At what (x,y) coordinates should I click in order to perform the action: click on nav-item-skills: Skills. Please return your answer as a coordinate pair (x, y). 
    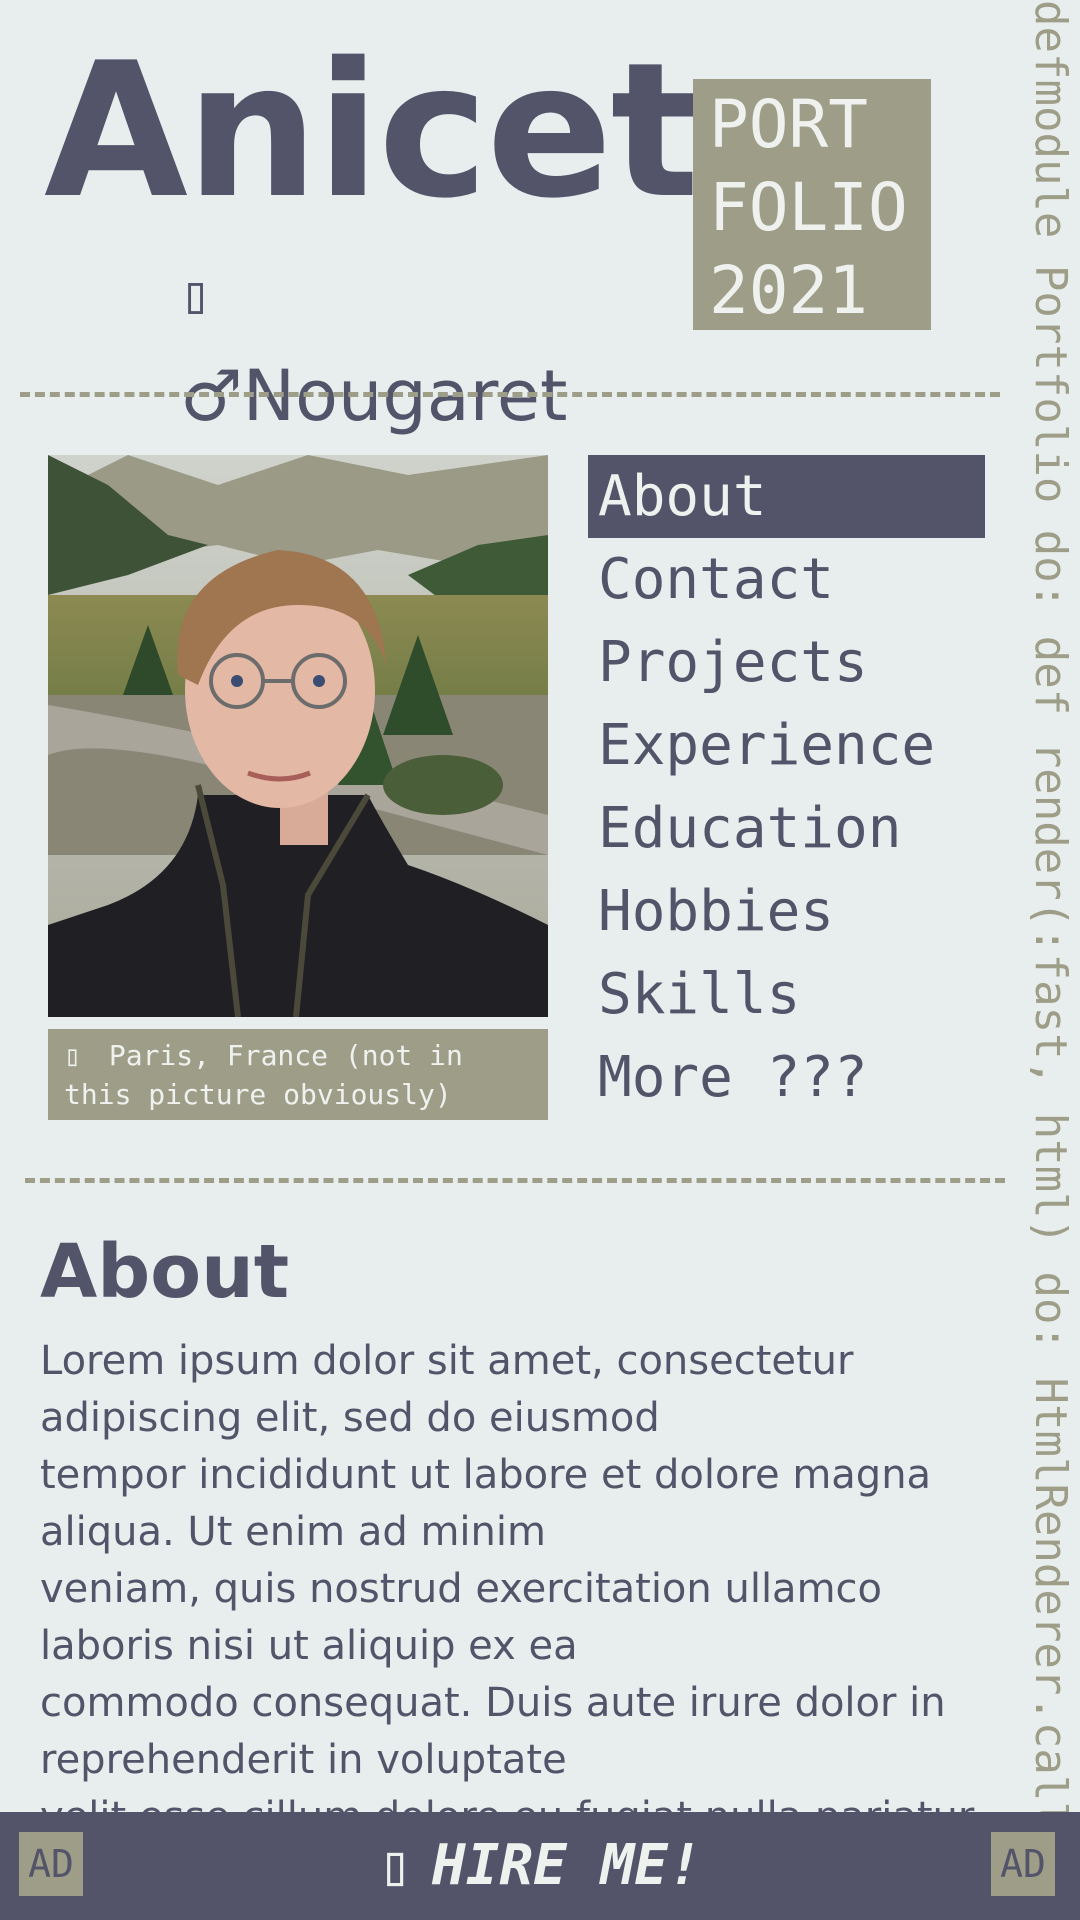
    Looking at the image, I should click on (786, 994).